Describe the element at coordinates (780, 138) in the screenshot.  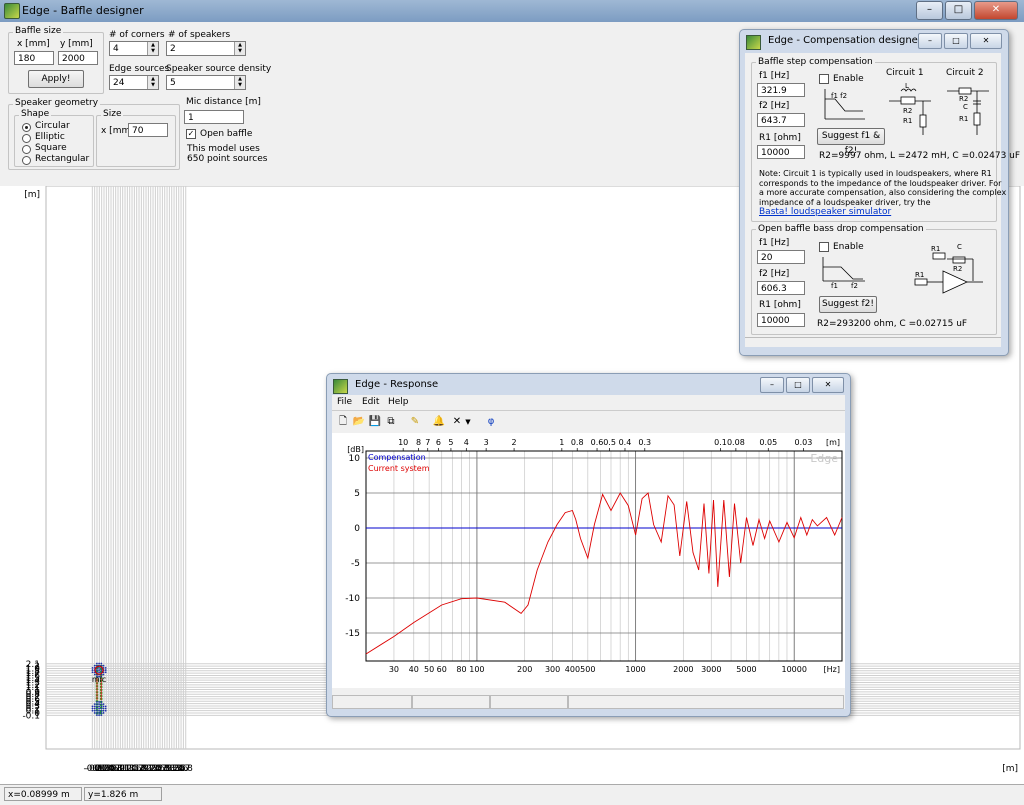
I see `r1-label: R1 [ohm]` at that location.